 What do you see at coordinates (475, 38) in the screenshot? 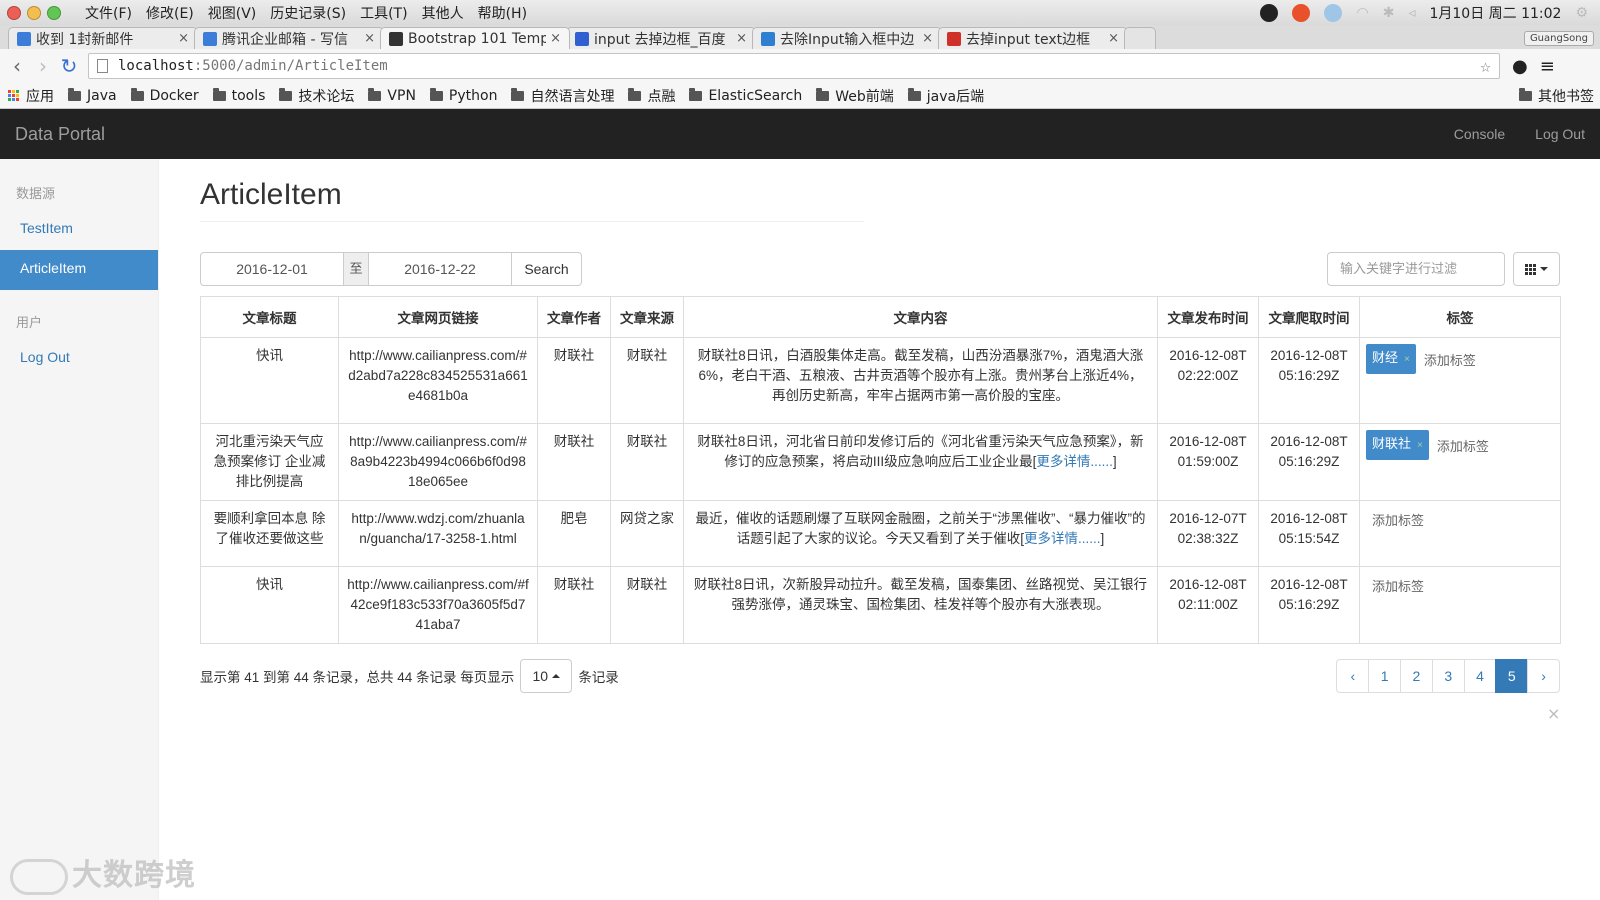
I see `browser-tab: Bootstrap 101 Templ ×` at bounding box center [475, 38].